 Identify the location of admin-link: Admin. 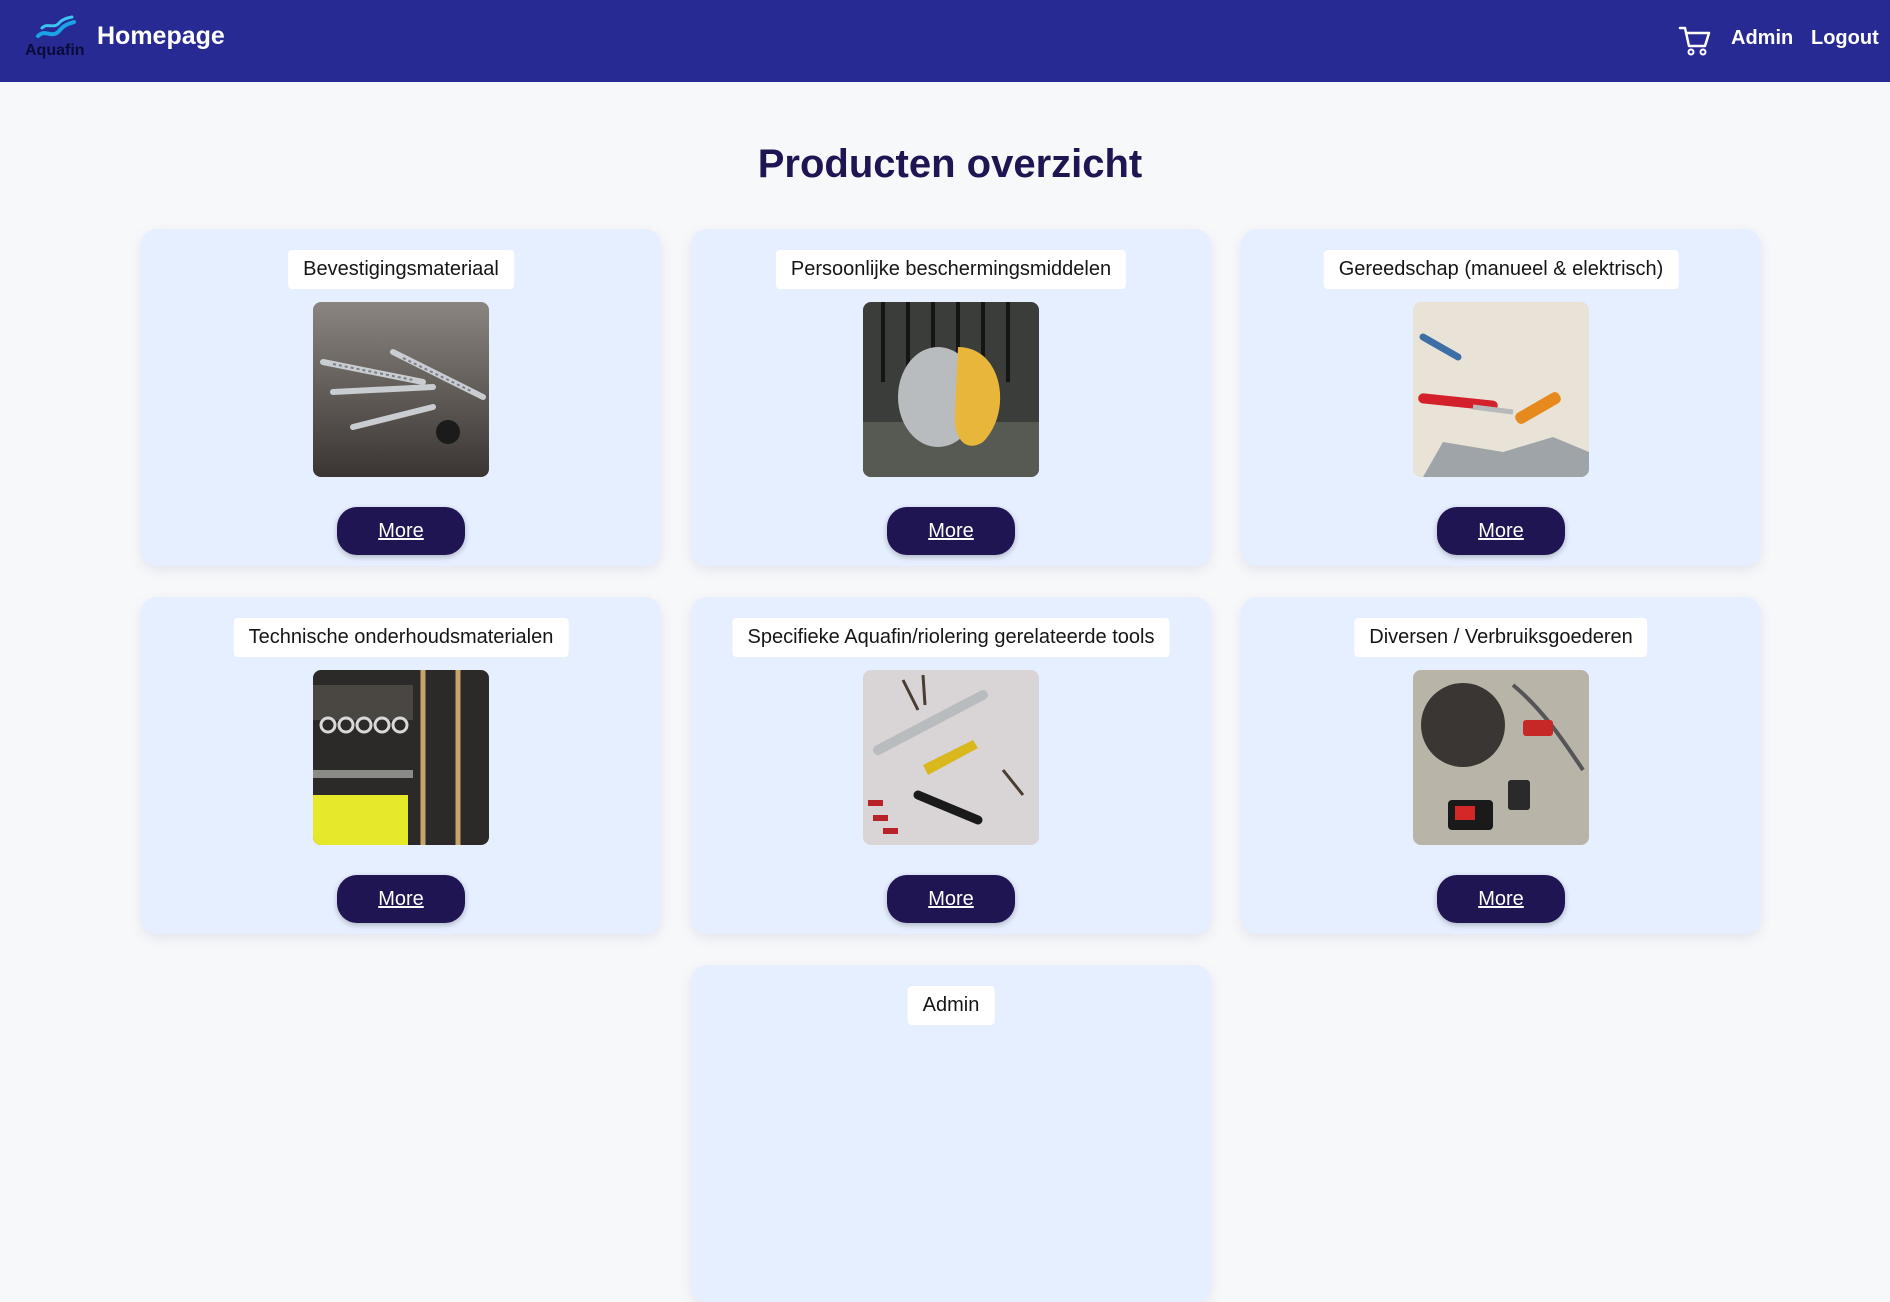
(1762, 38).